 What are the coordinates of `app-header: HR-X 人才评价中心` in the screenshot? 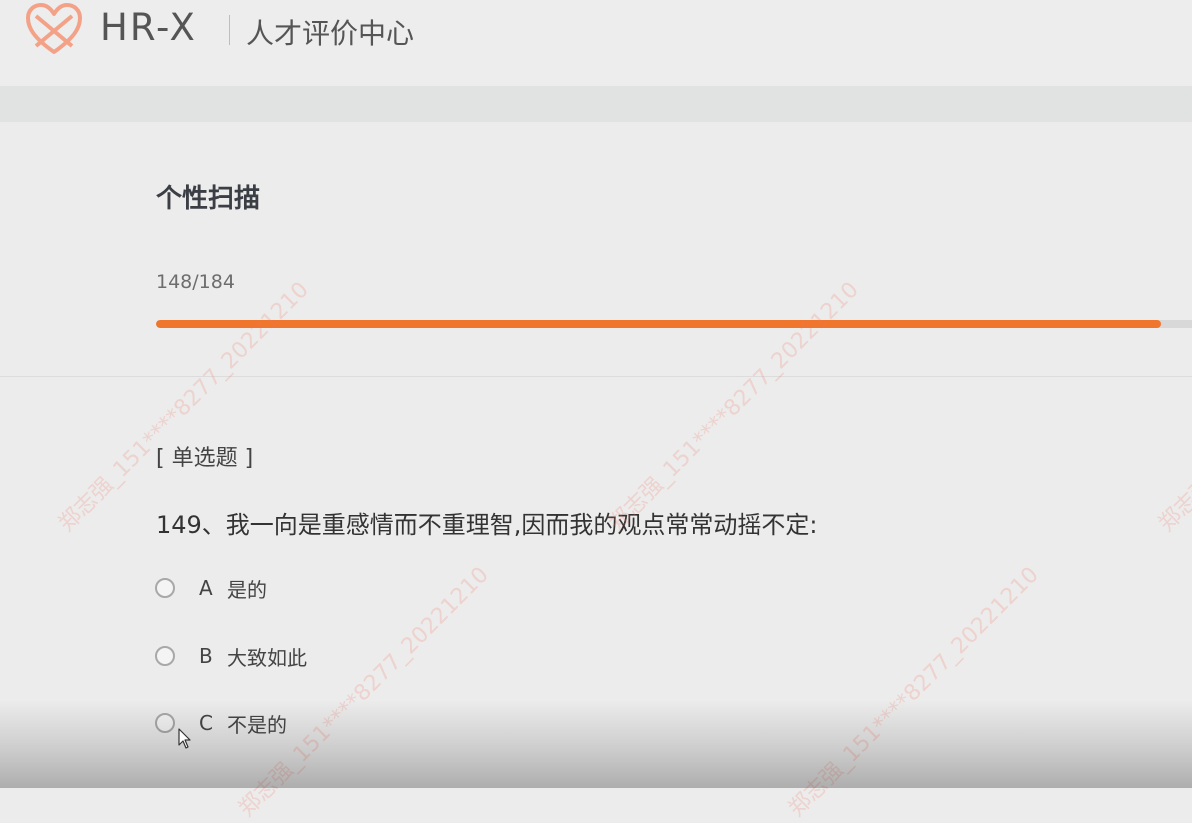 It's located at (596, 43).